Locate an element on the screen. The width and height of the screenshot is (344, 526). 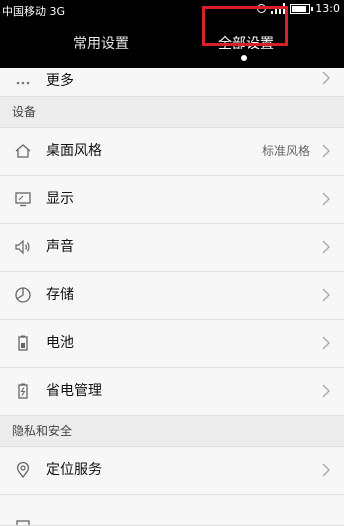
home-icon is located at coordinates (23, 151).